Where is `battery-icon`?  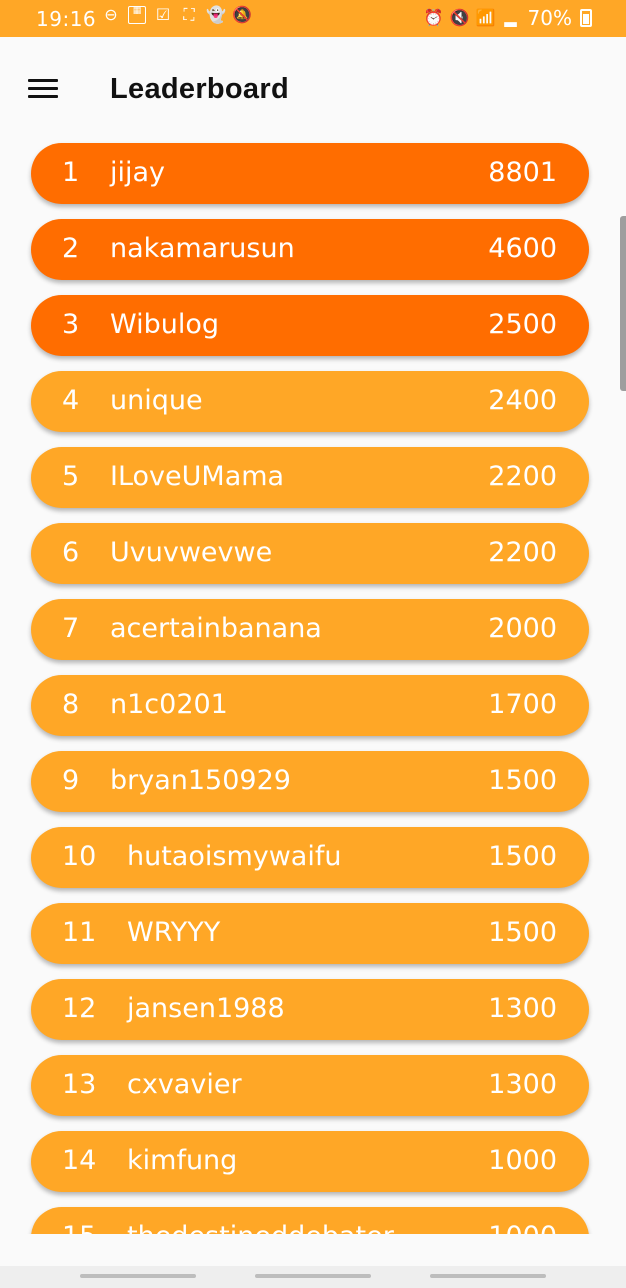 battery-icon is located at coordinates (586, 18).